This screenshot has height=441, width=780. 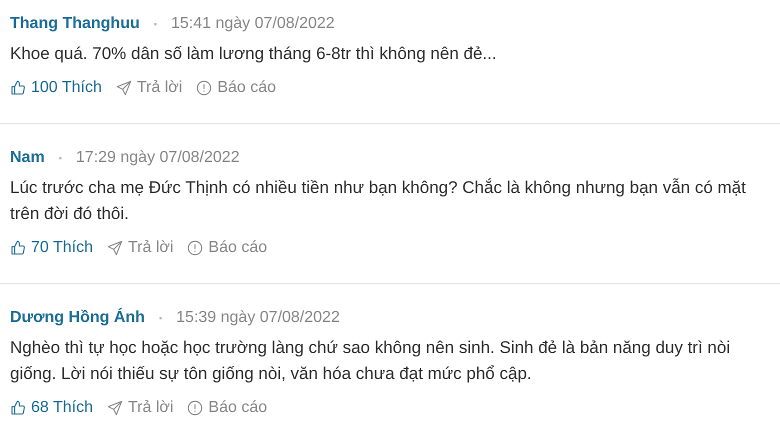 I want to click on comment-text: Nghèo thì tự học hoặc học trường làng chứ sao không nên sinh. Sinh đẻ là bản năng duy trì nòi giống. Lời nói thiếu sự tôn giống nòi, văn hóa chưa đạt mức phổ cập., so click(x=371, y=361).